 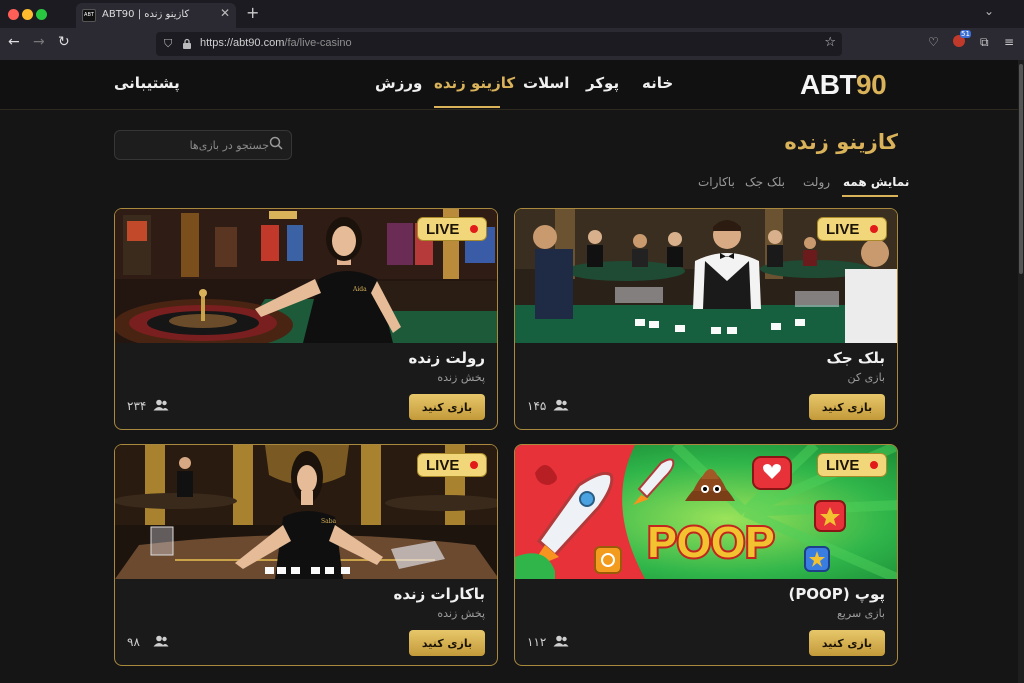 I want to click on nav-active-underline, so click(x=467, y=107).